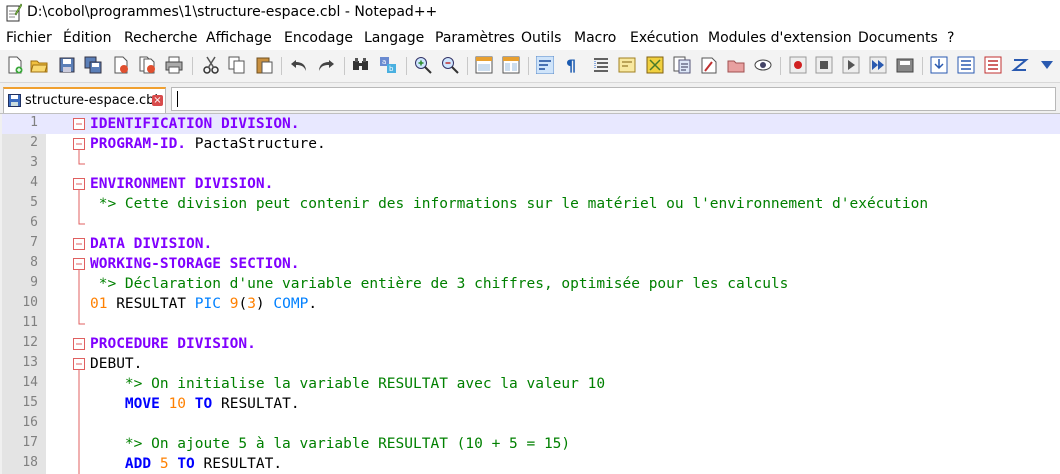  What do you see at coordinates (531, 144) in the screenshot?
I see `code-line: 2 PROGRAM-ID. PactaStructure.` at bounding box center [531, 144].